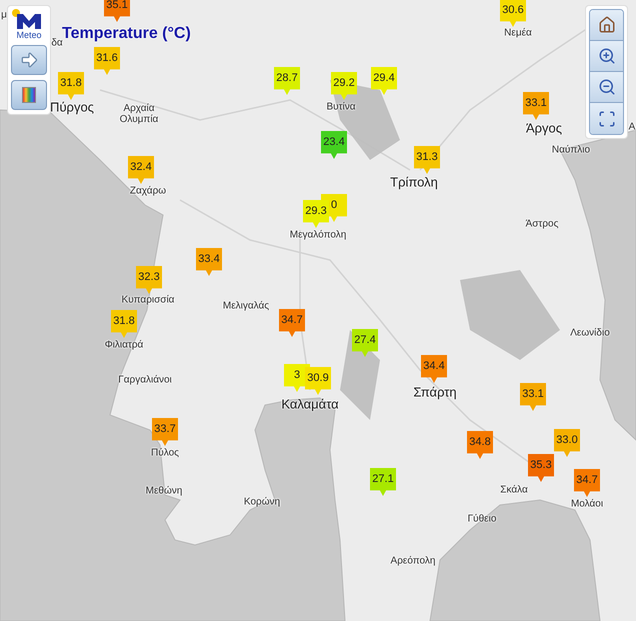 Image resolution: width=636 pixels, height=621 pixels. Describe the element at coordinates (414, 182) in the screenshot. I see `place-label: Τρίπολη` at that location.